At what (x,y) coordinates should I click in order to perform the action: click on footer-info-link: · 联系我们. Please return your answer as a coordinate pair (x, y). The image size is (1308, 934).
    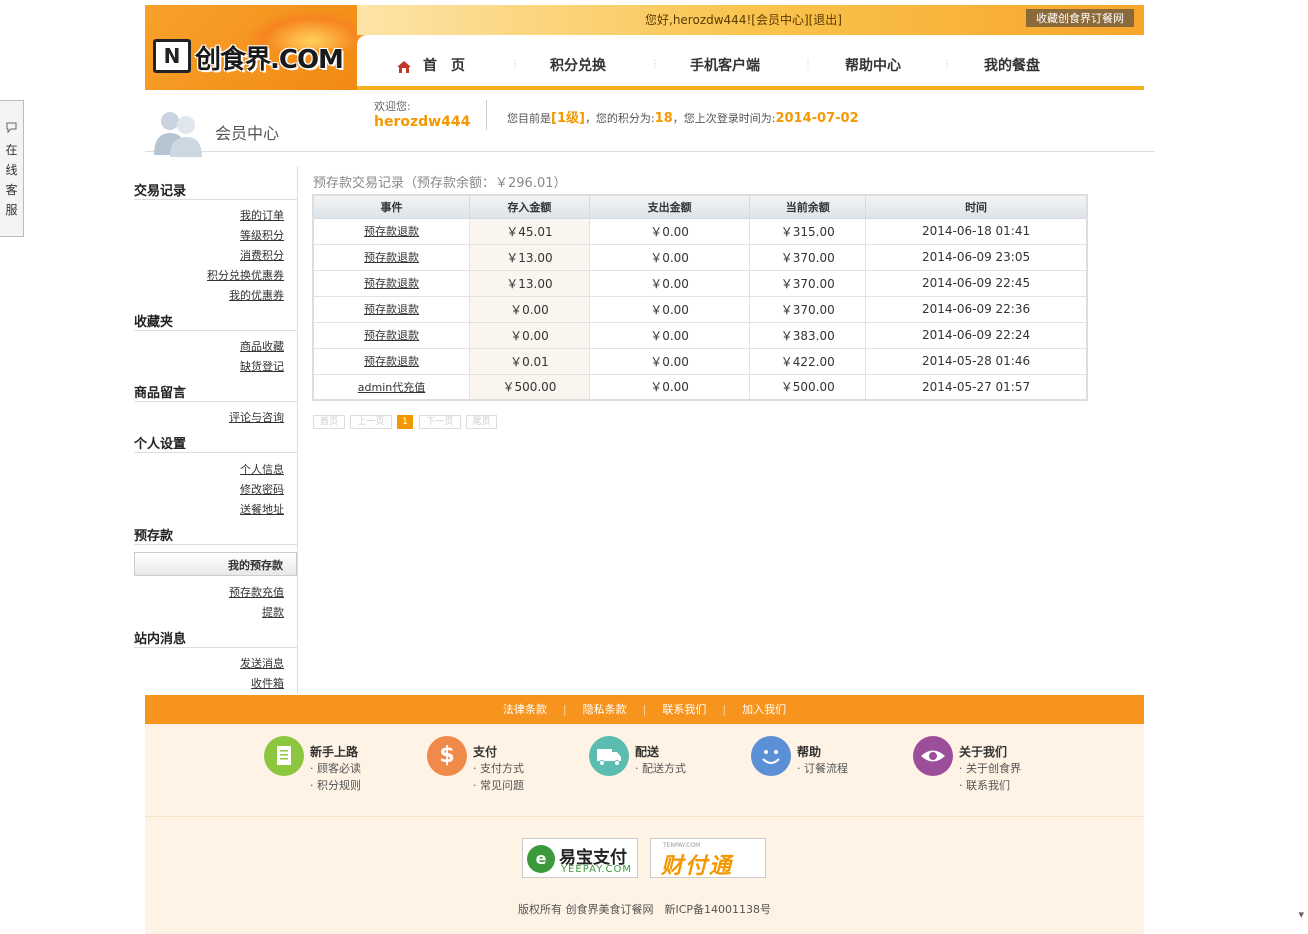
    Looking at the image, I should click on (984, 785).